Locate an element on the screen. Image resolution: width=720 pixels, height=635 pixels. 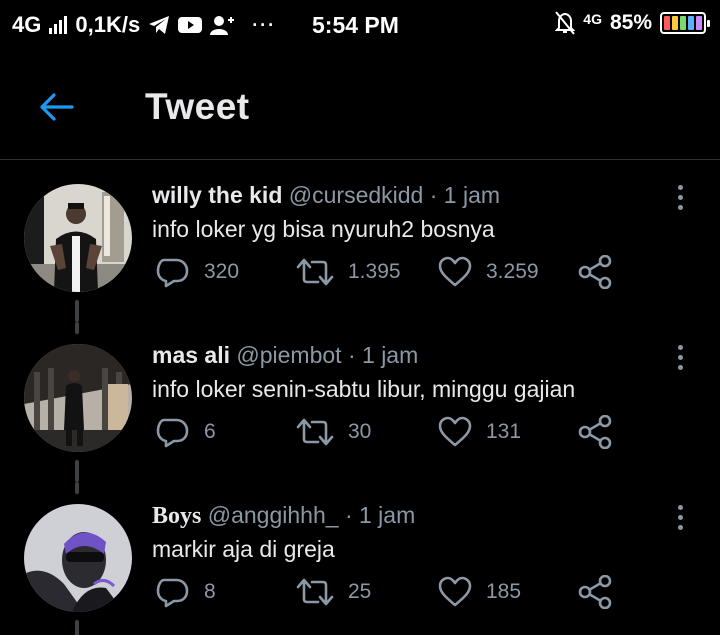
status-bar-right: 4G 85% is located at coordinates (632, 23).